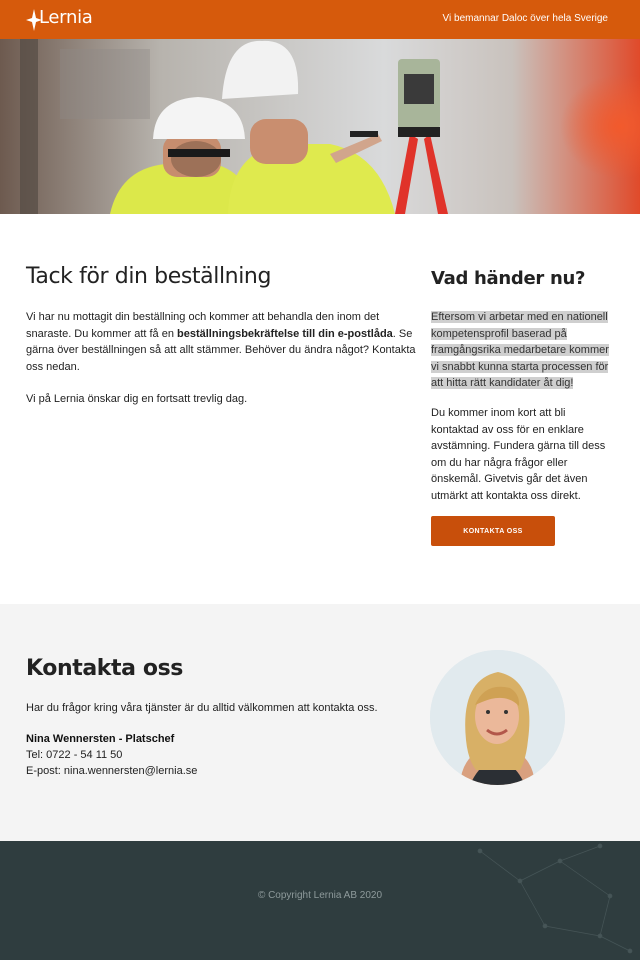 Image resolution: width=640 pixels, height=960 pixels. Describe the element at coordinates (100, 739) in the screenshot. I see `contact-name: Nina Wennersten - Platschef` at that location.